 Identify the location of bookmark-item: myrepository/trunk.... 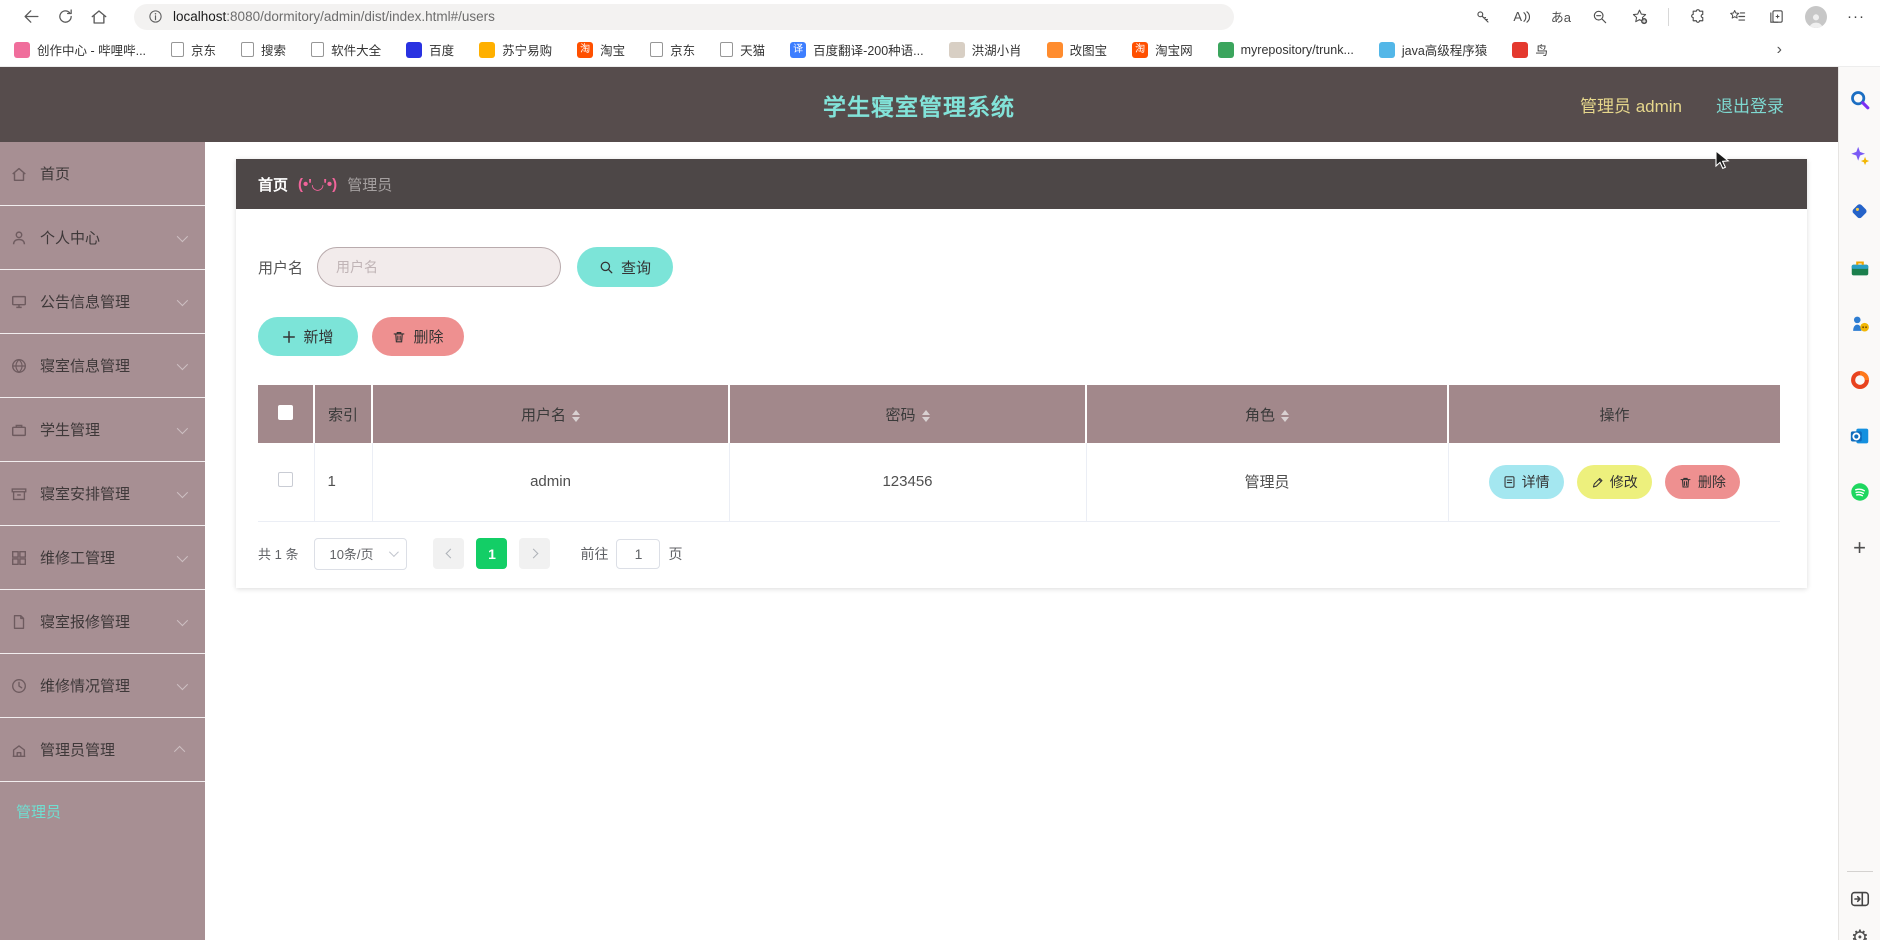
(1285, 49).